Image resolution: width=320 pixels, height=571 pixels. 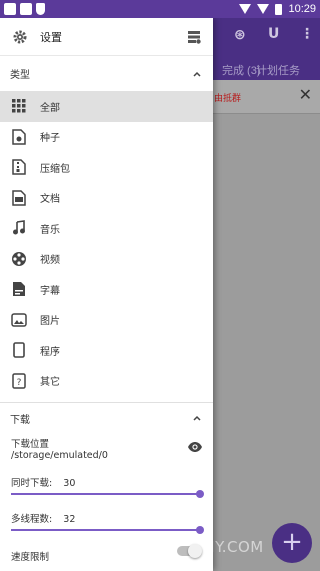 I want to click on globe-icon: ⊛, so click(x=240, y=35).